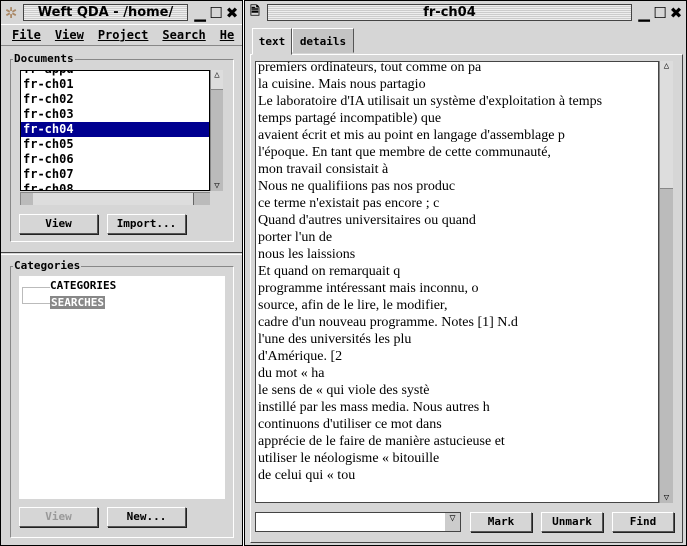 The image size is (687, 546). What do you see at coordinates (105, 12) in the screenshot?
I see `window-title: Weft QDA - /home/` at bounding box center [105, 12].